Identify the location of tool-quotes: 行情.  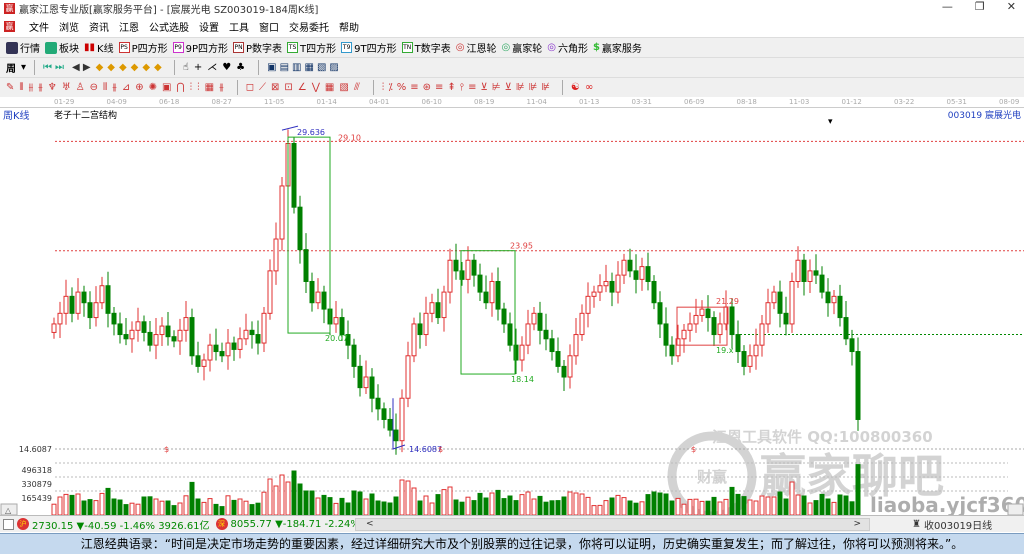
(23, 47).